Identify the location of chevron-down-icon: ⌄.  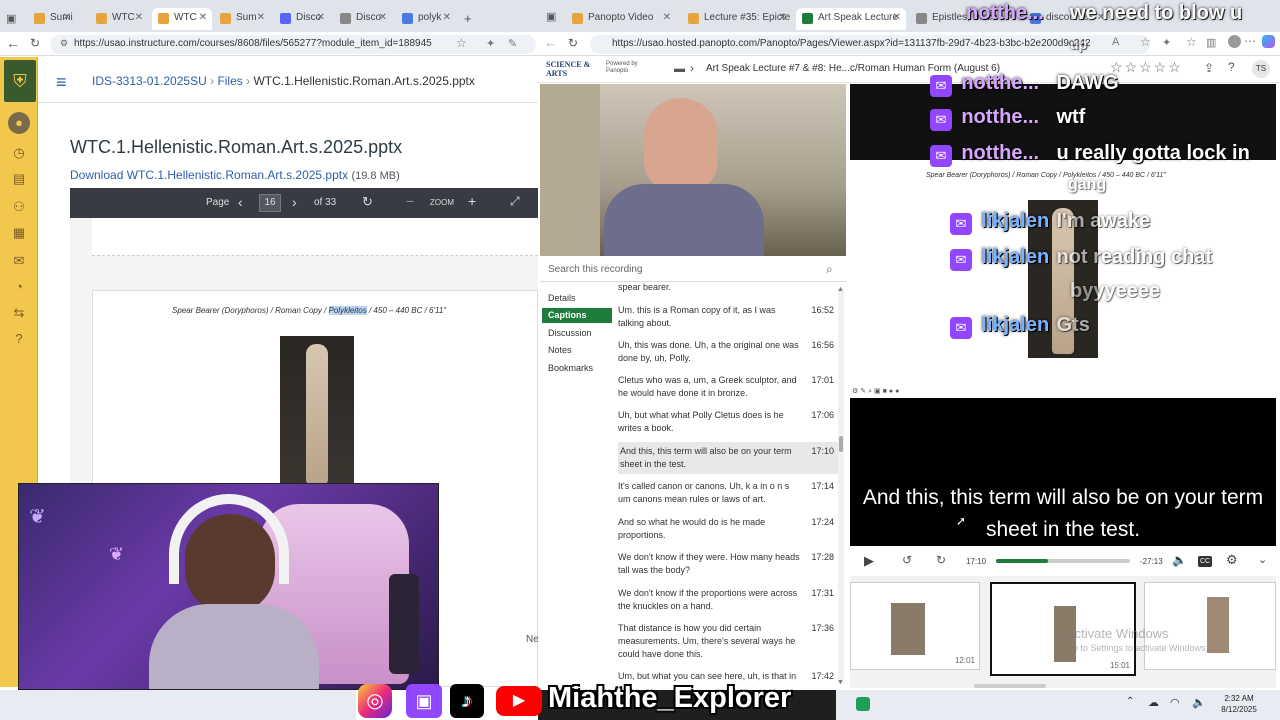
(1262, 559).